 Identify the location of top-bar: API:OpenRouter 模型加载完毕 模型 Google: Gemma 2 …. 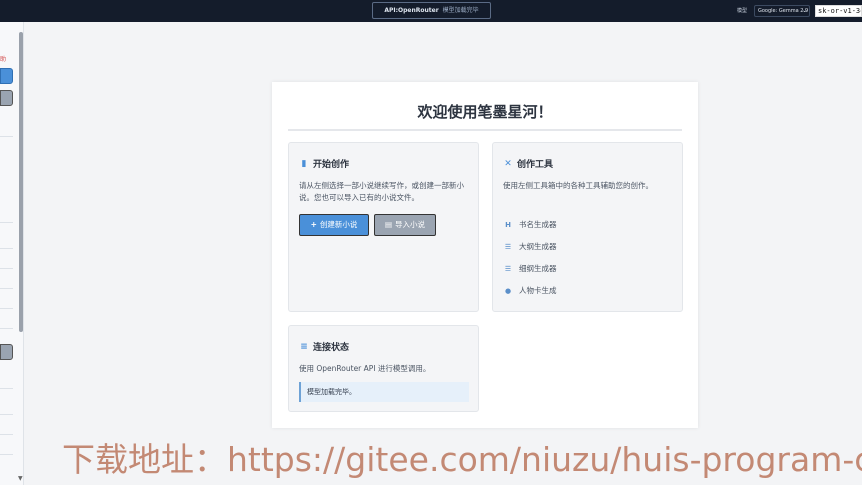
(431, 11).